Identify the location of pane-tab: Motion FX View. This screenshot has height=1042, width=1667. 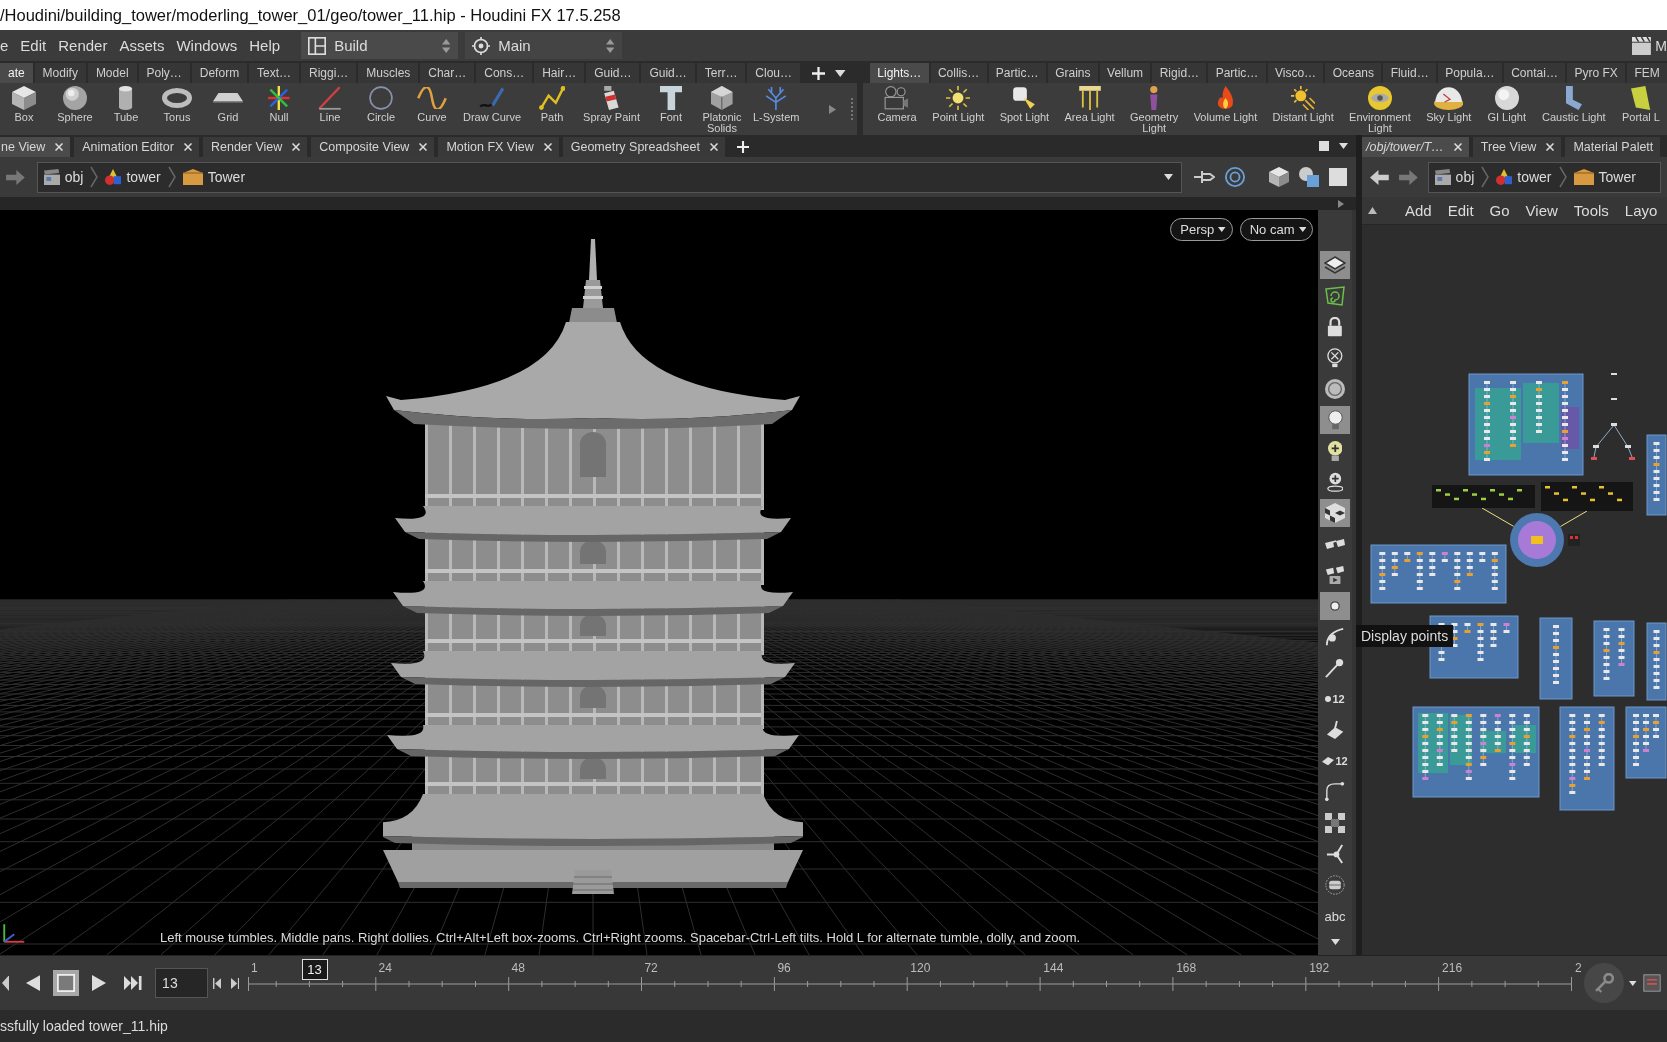
(498, 147).